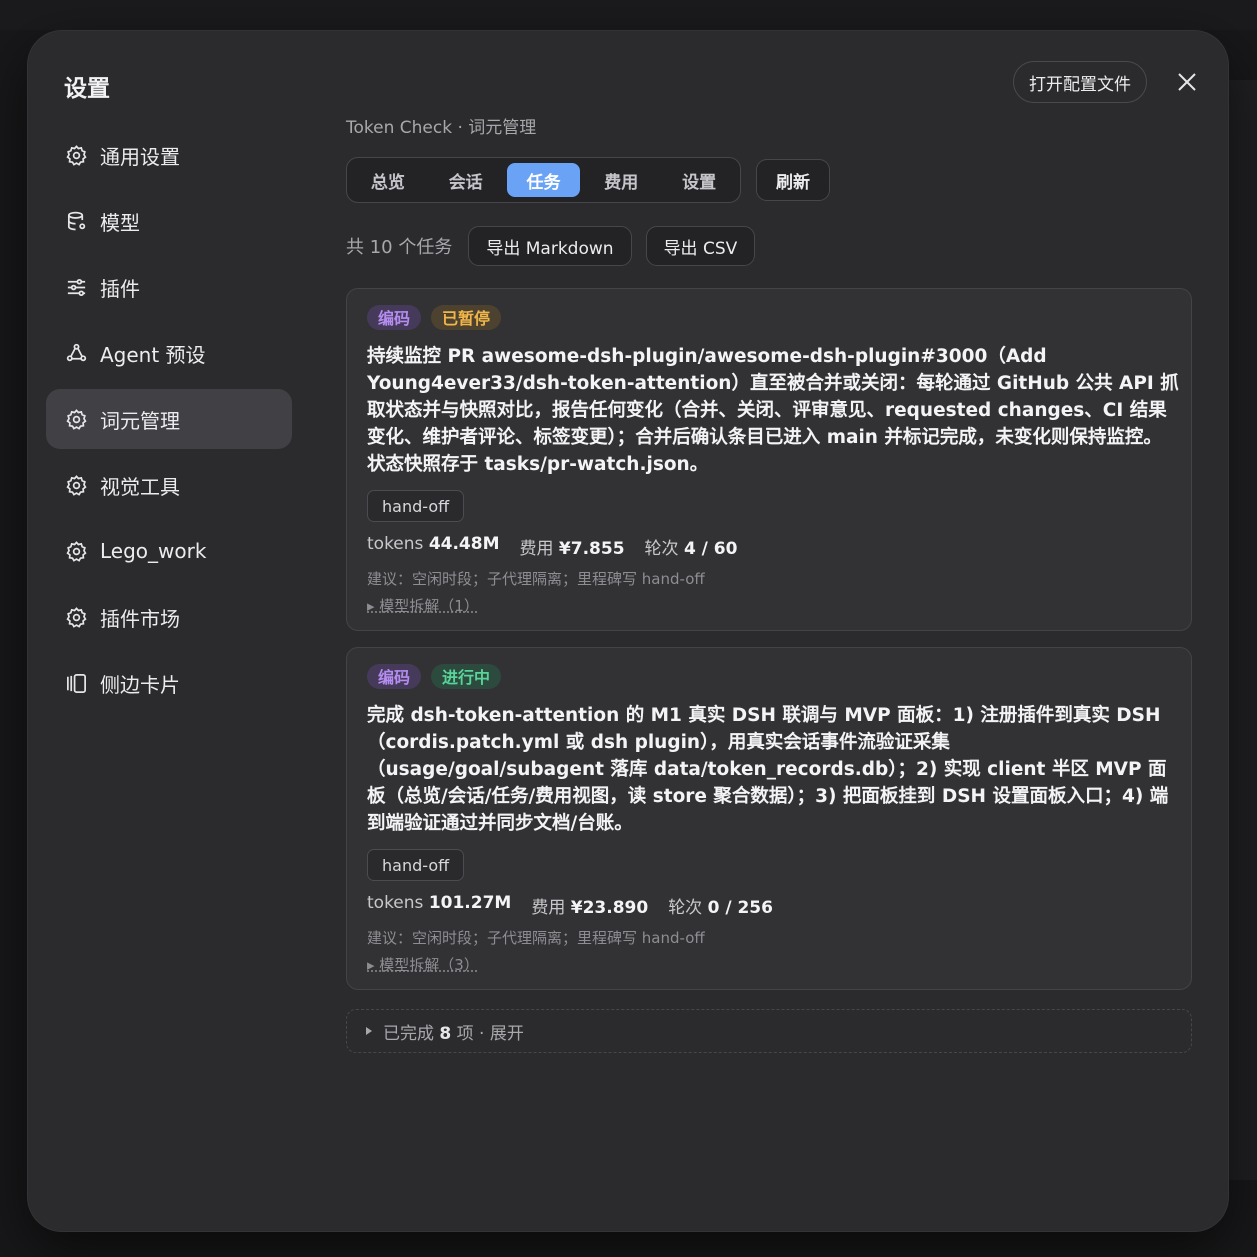 This screenshot has width=1257, height=1257. I want to click on caret-right-icon, so click(369, 1031).